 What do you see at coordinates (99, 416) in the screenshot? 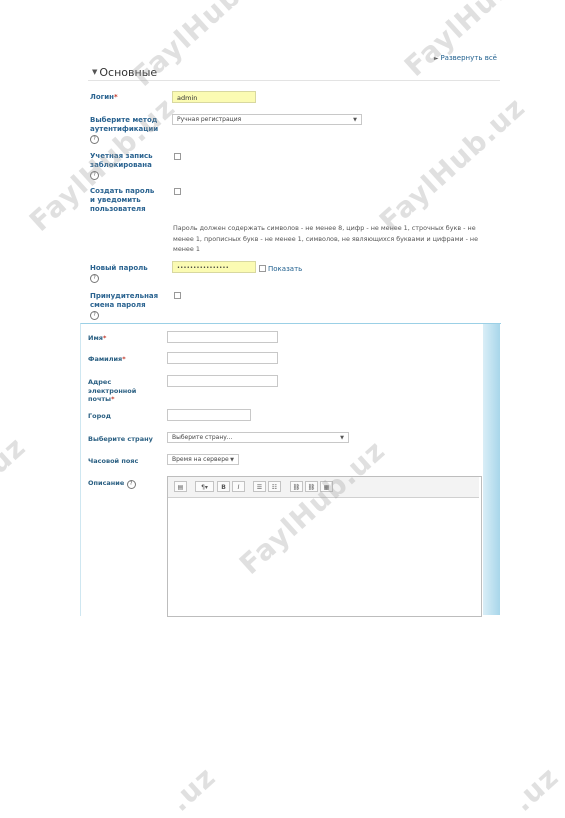
I see `city-label: Город` at bounding box center [99, 416].